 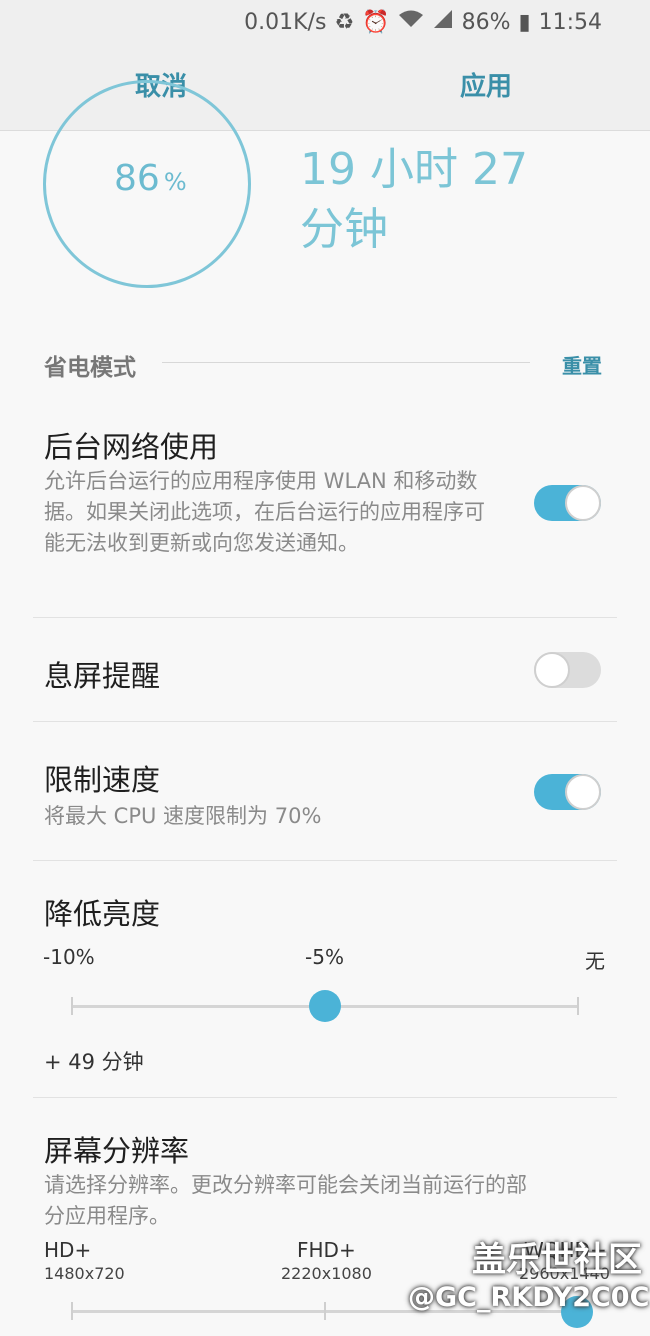 I want to click on brightness-label-none: 无, so click(x=595, y=961).